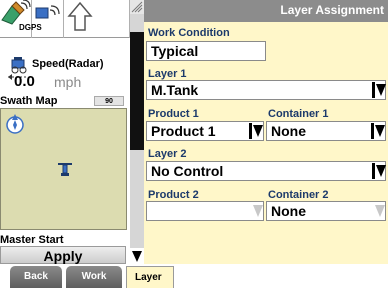 The height and width of the screenshot is (288, 388). I want to click on status-icon-row: DGPS, so click(65, 19).